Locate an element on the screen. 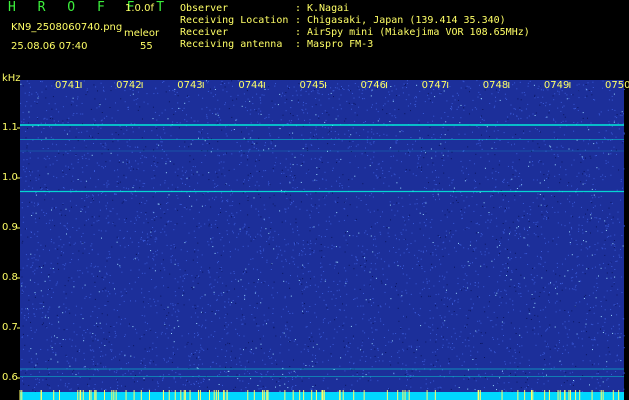 The image size is (629, 400). time-tick-label: 0744 is located at coordinates (251, 85).